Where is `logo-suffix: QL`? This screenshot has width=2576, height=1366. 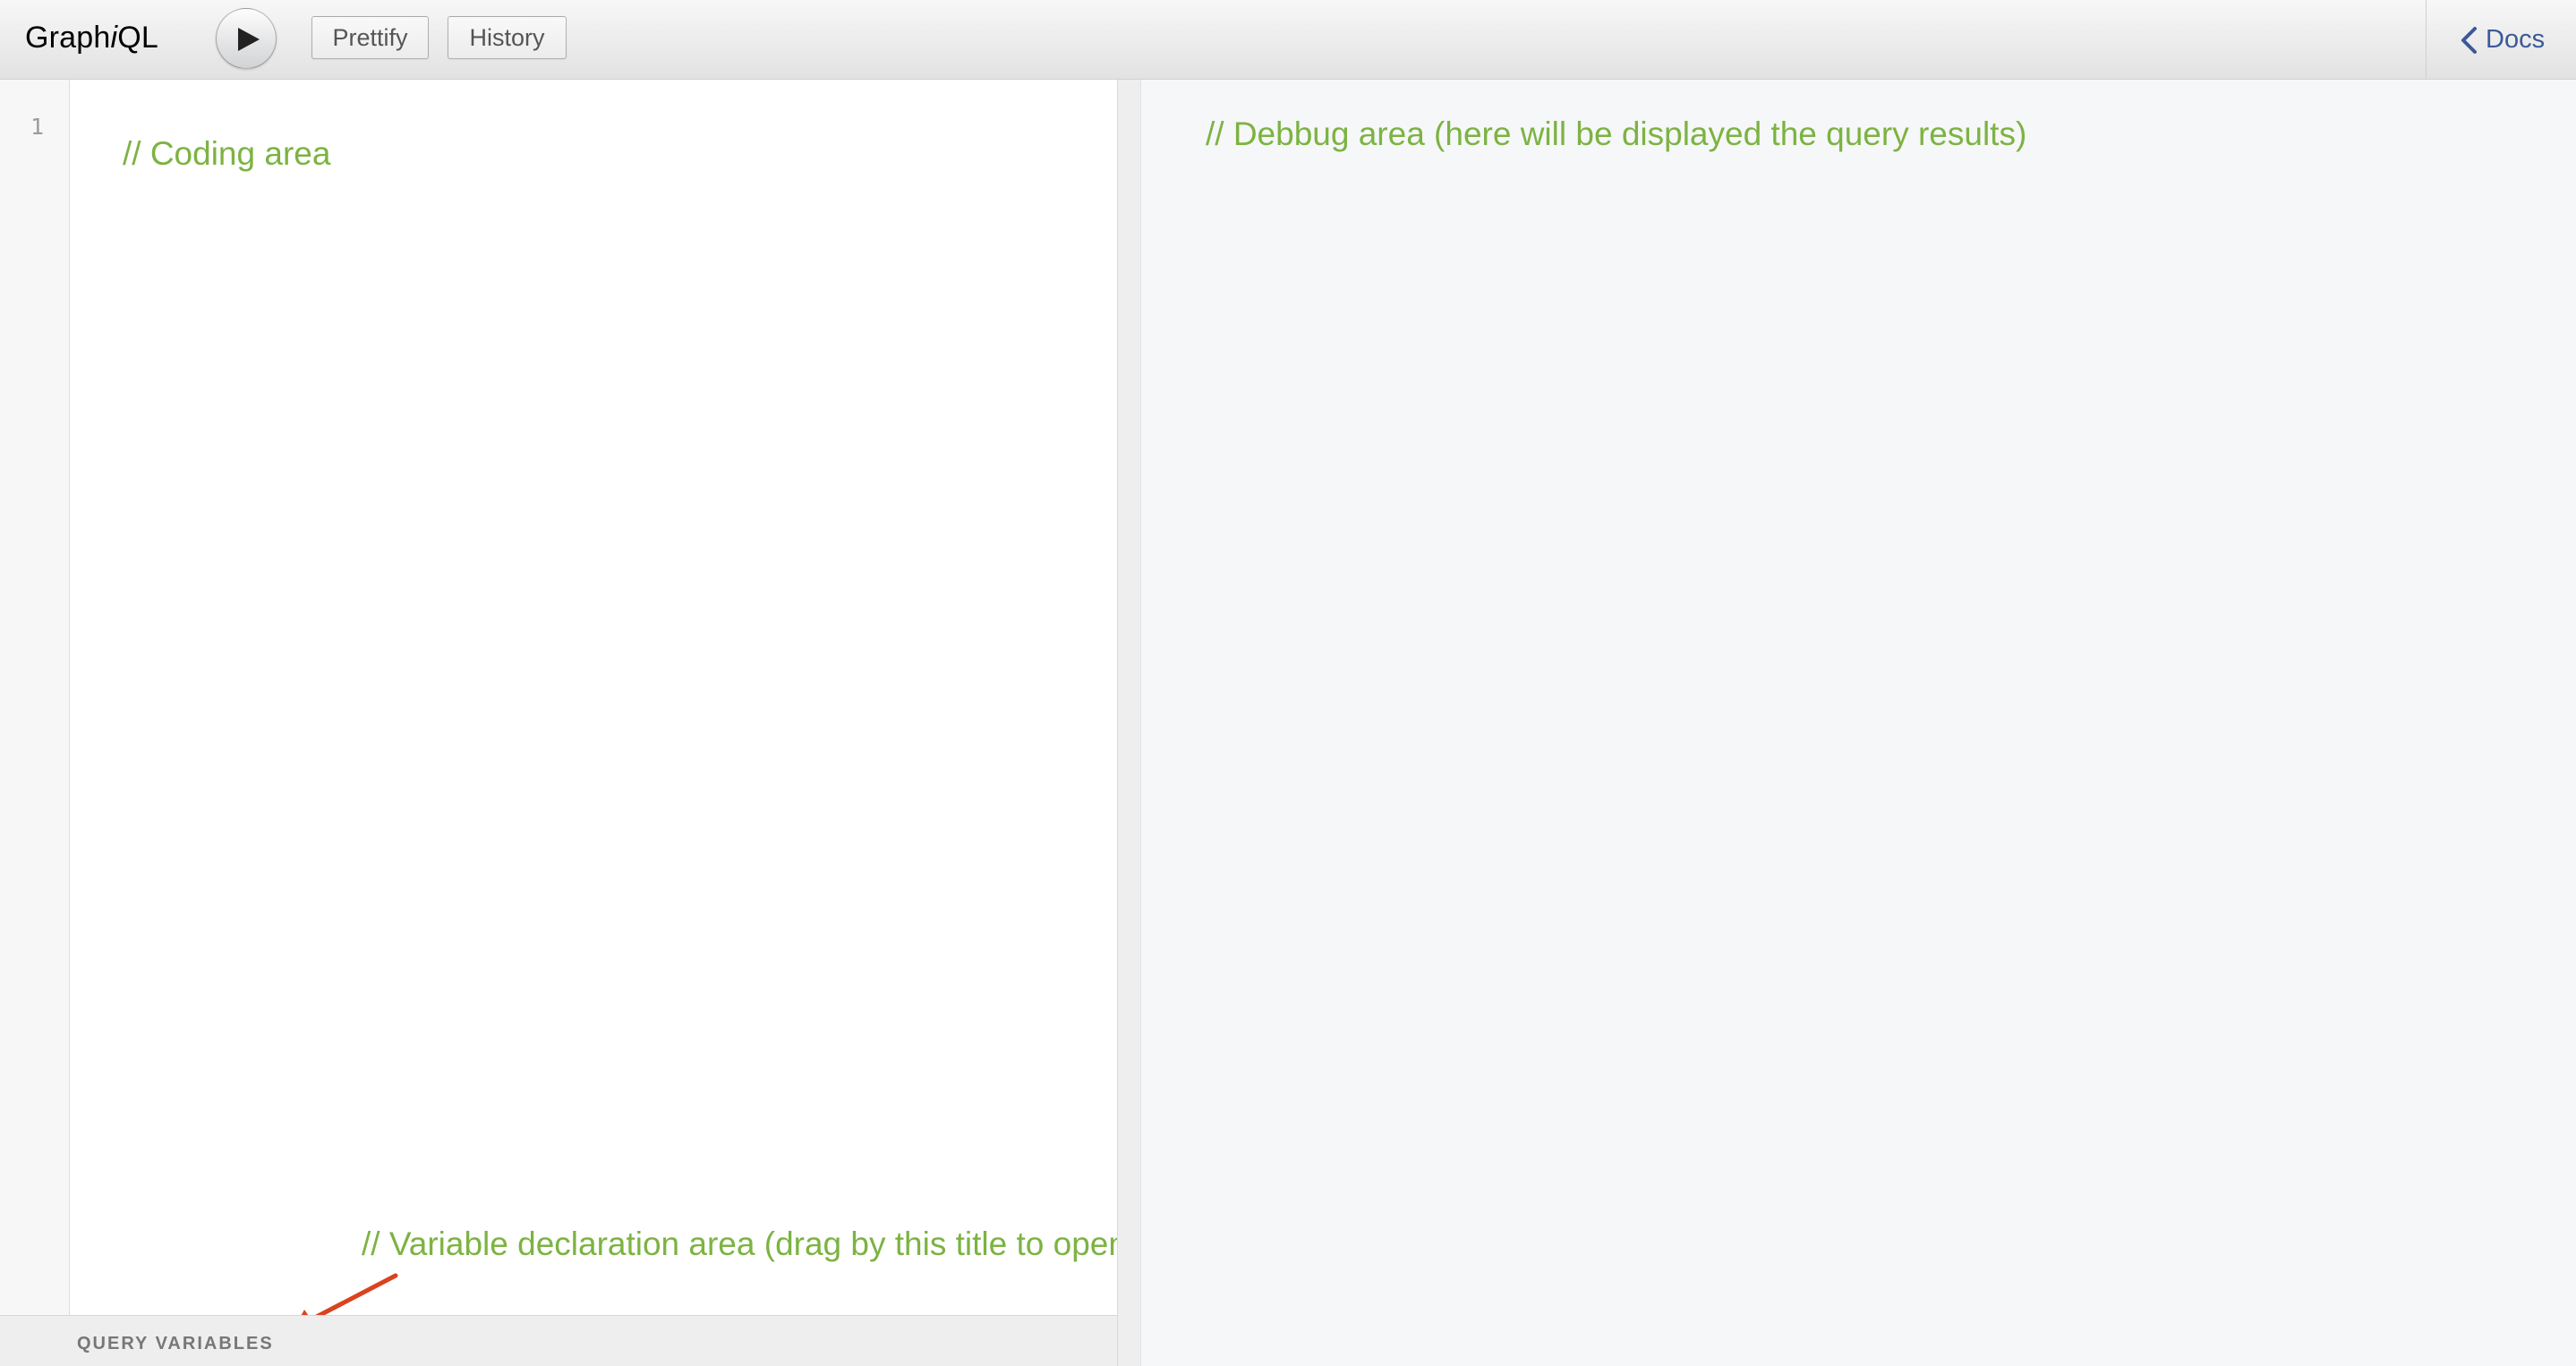 logo-suffix: QL is located at coordinates (138, 38).